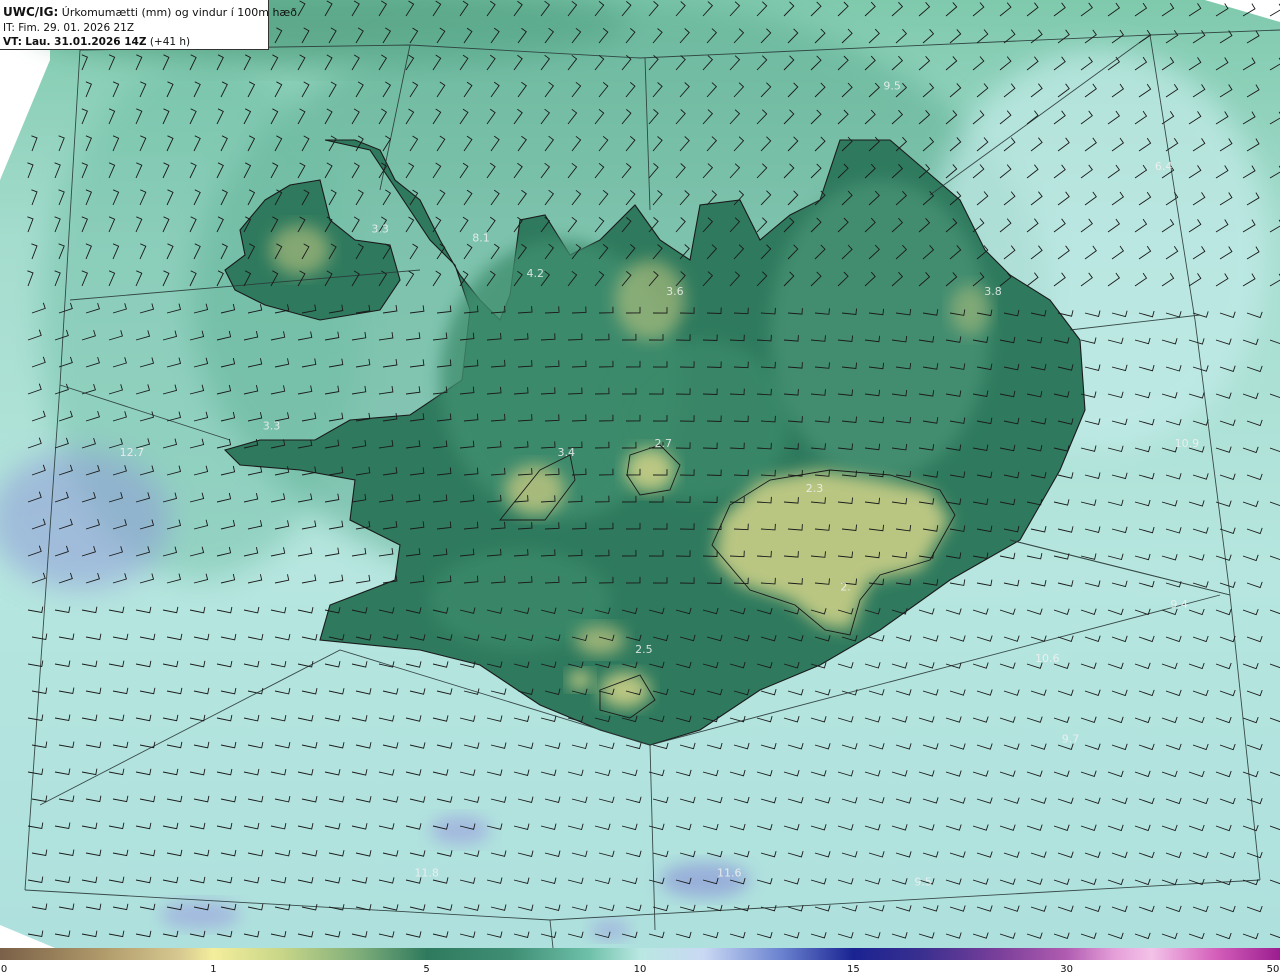  What do you see at coordinates (481, 237) in the screenshot?
I see `precip-value-label-strandir: 8.1` at bounding box center [481, 237].